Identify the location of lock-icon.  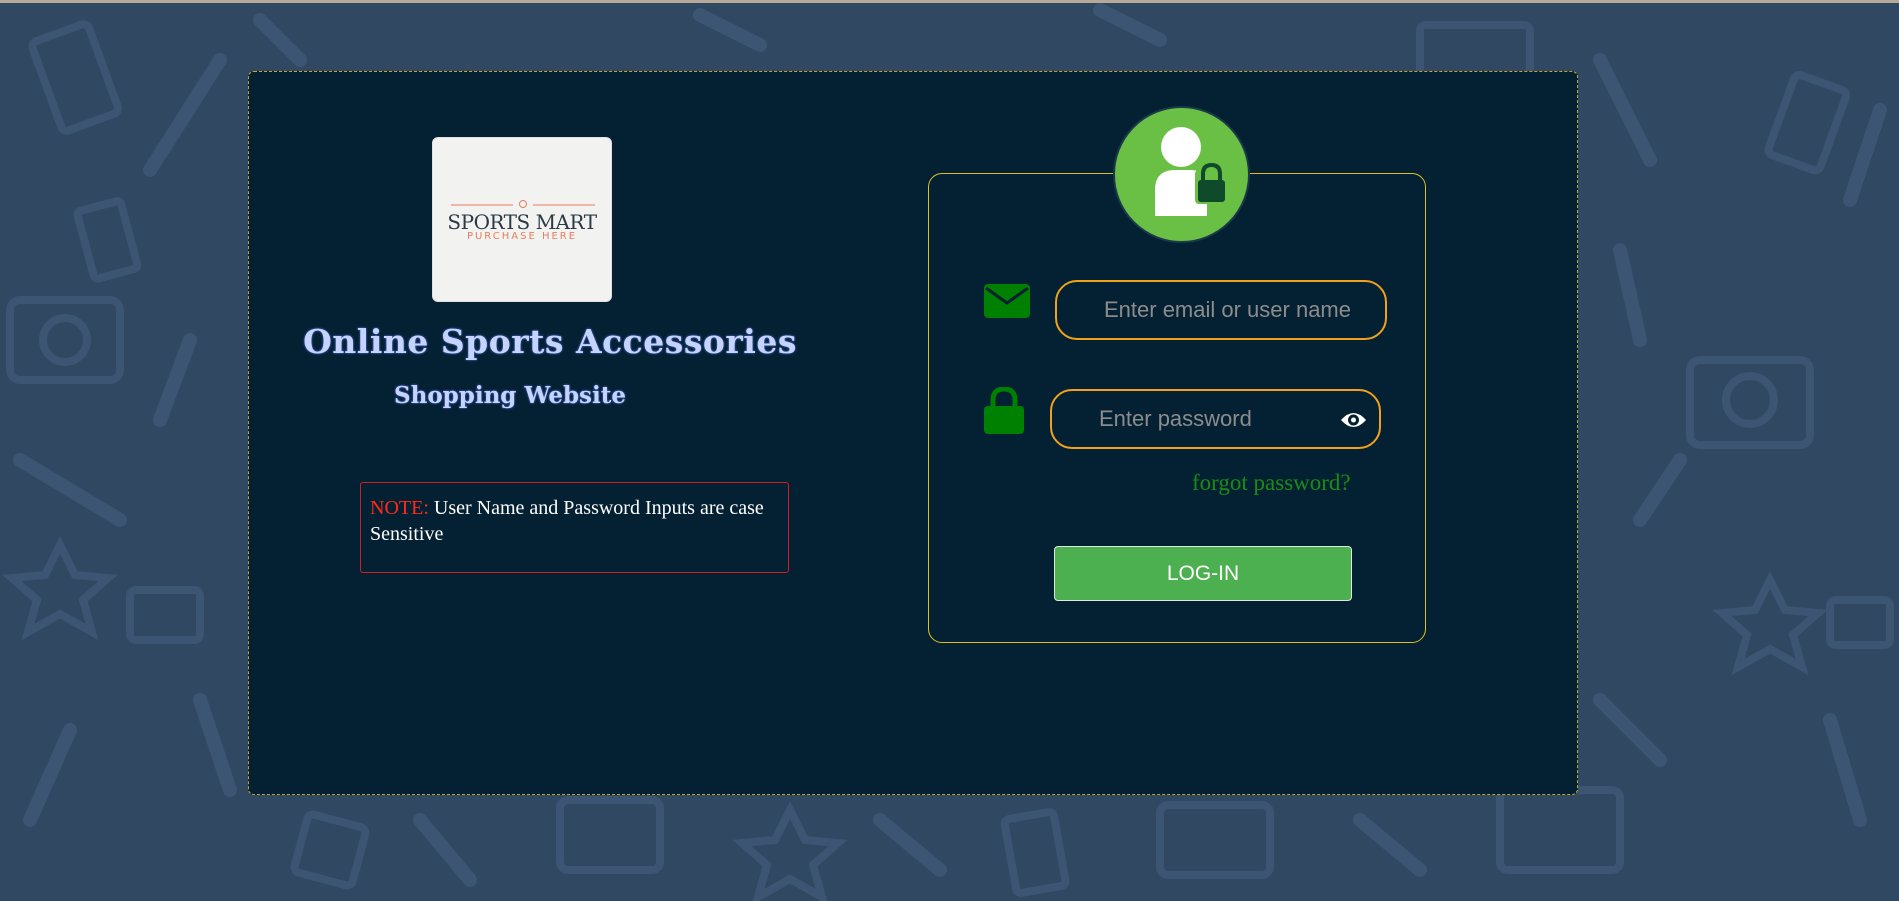
(1004, 410).